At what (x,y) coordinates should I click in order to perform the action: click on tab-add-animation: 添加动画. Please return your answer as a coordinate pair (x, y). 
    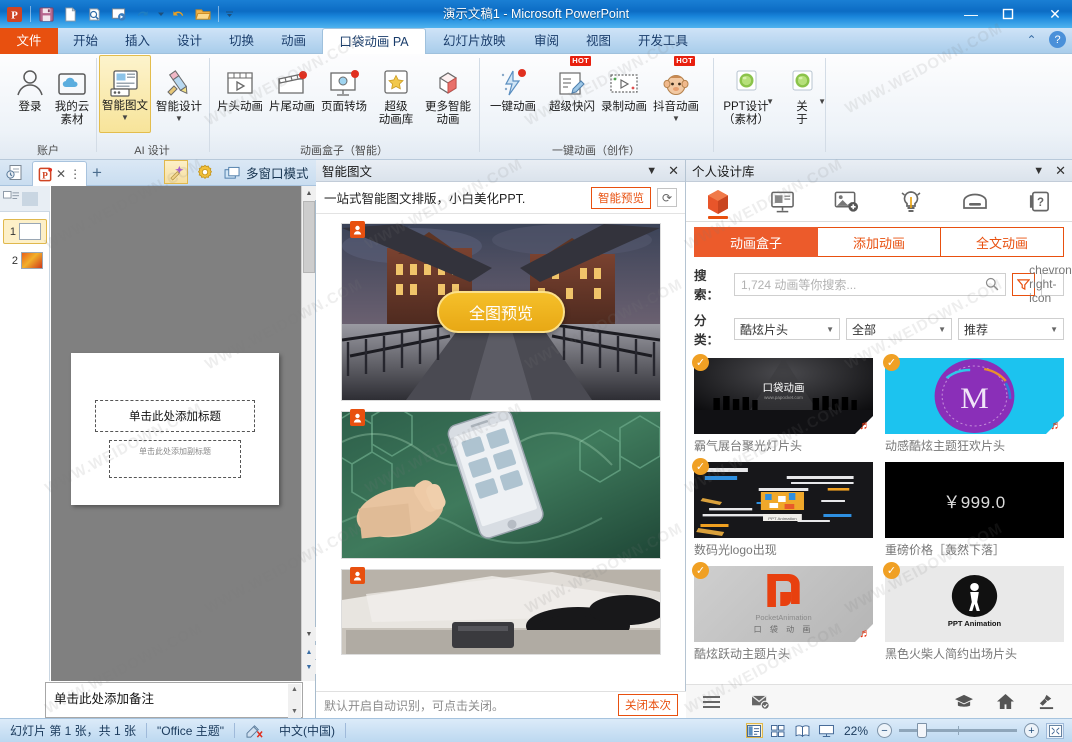
    Looking at the image, I should click on (879, 242).